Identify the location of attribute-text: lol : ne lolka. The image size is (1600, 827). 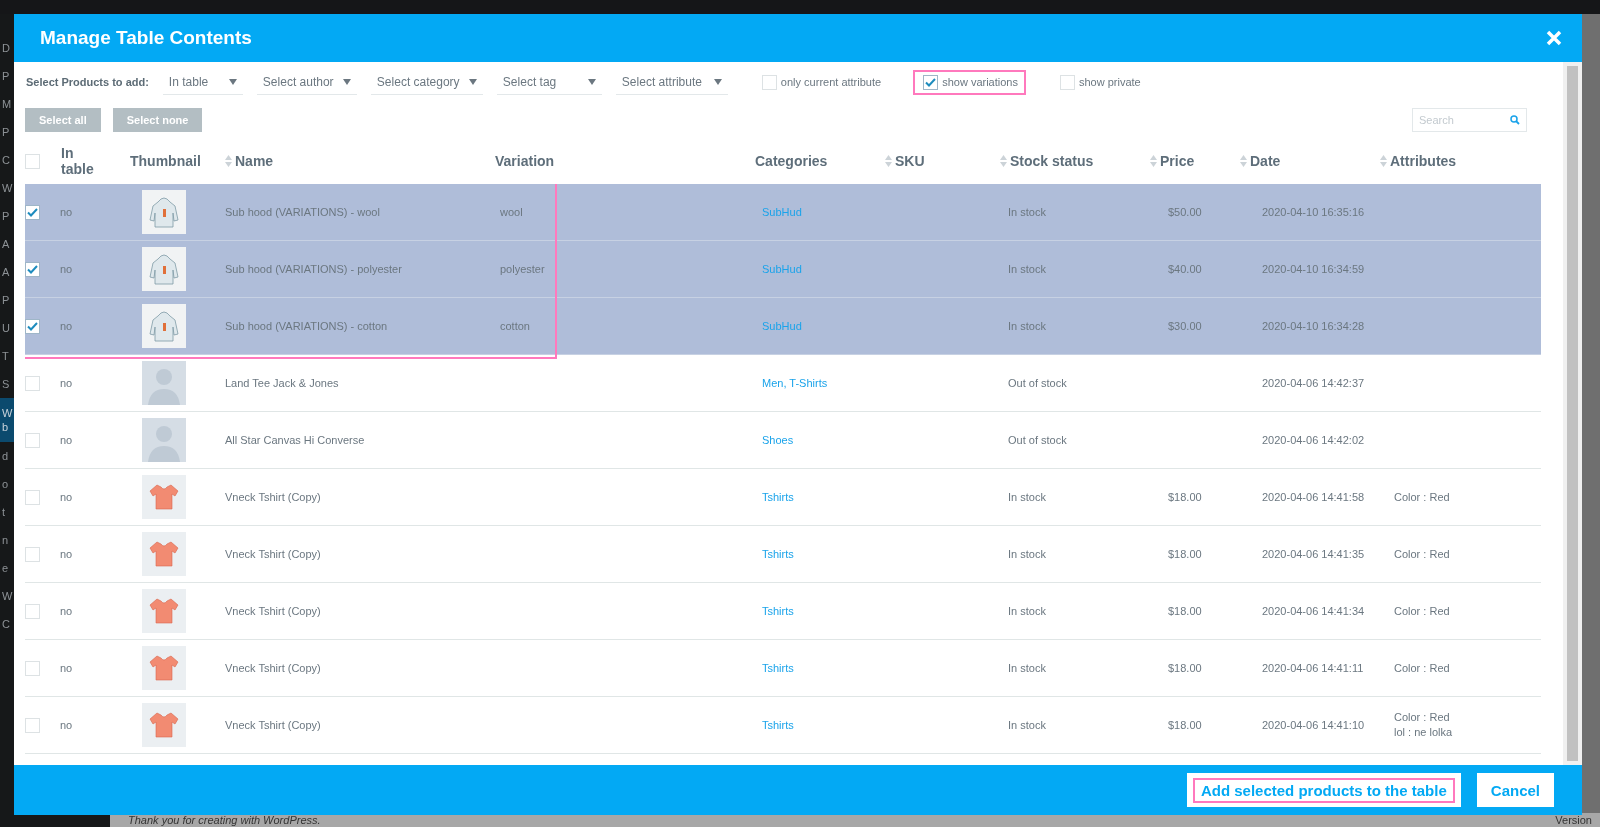
(1424, 732).